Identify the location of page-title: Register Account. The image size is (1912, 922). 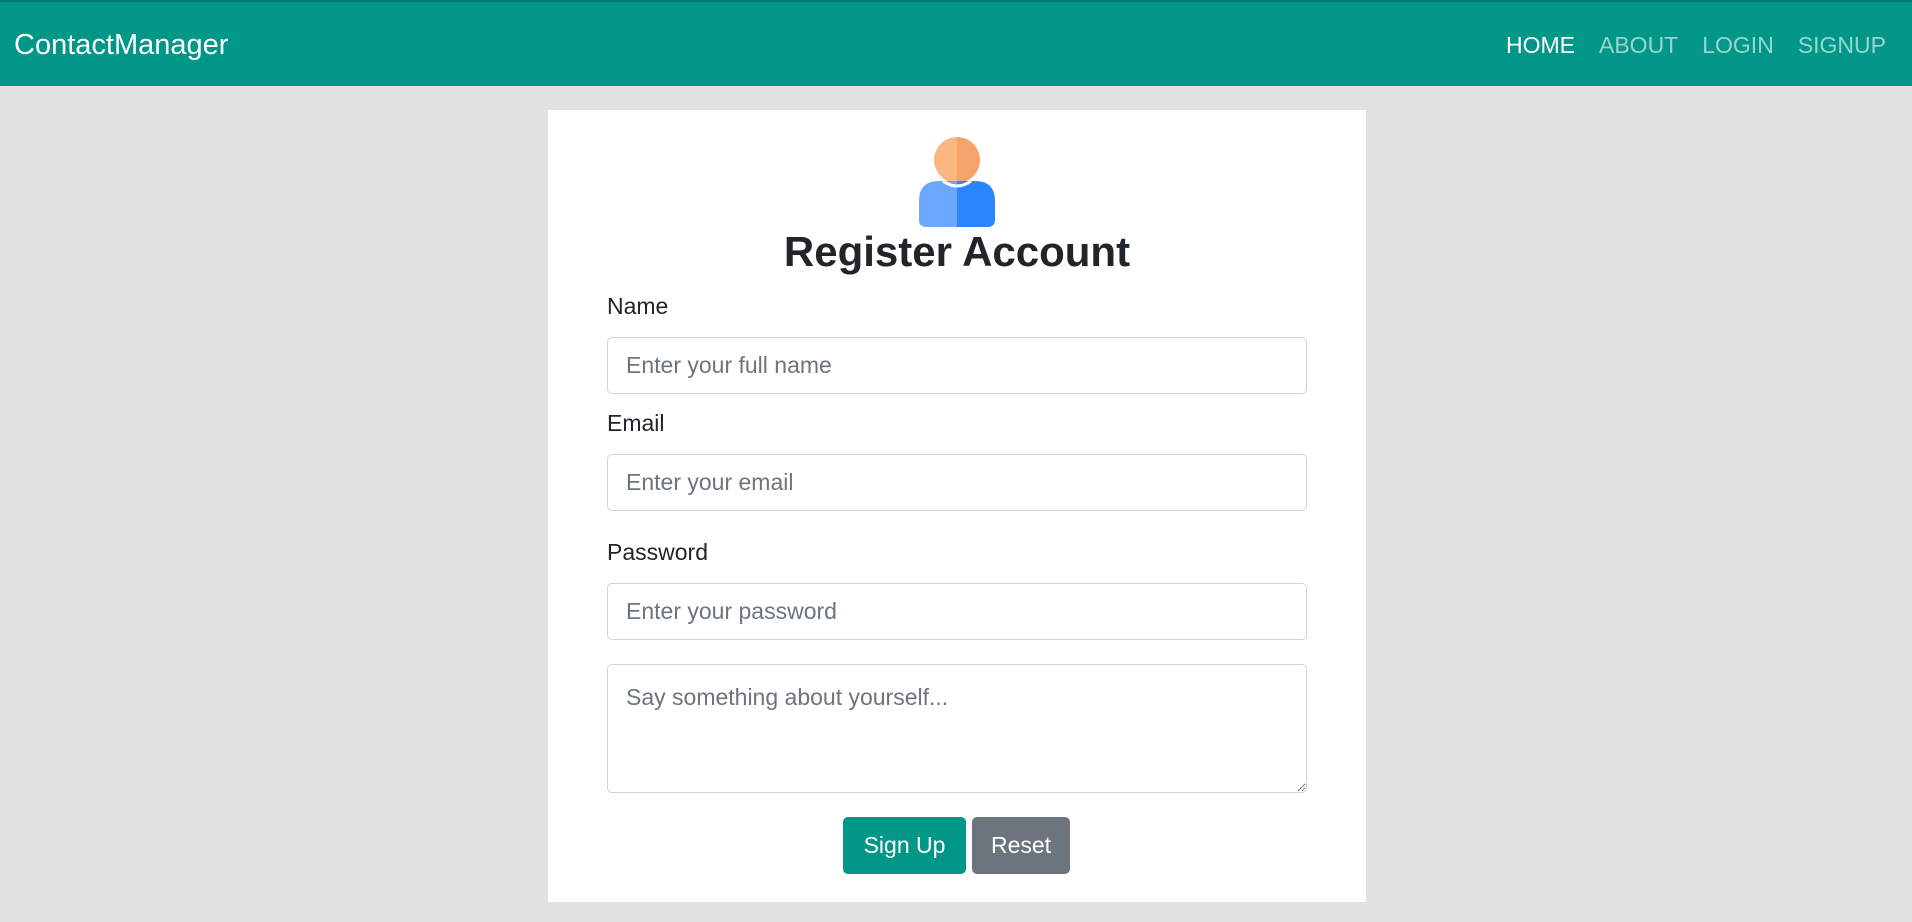
(957, 251).